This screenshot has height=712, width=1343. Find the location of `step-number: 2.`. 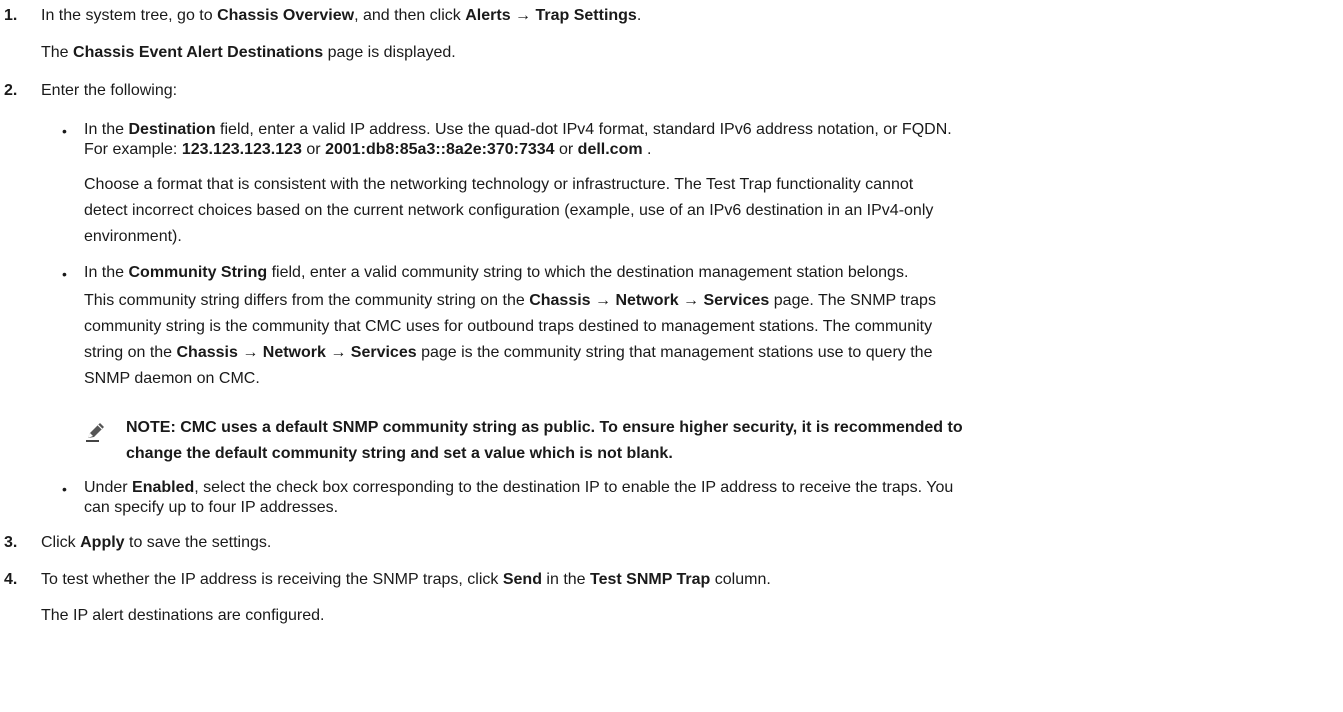

step-number: 2. is located at coordinates (11, 90).